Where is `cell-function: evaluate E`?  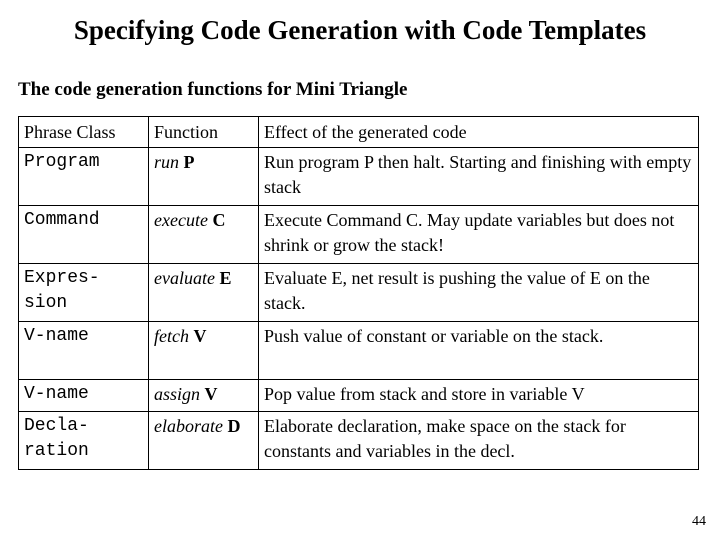
cell-function: evaluate E is located at coordinates (203, 292).